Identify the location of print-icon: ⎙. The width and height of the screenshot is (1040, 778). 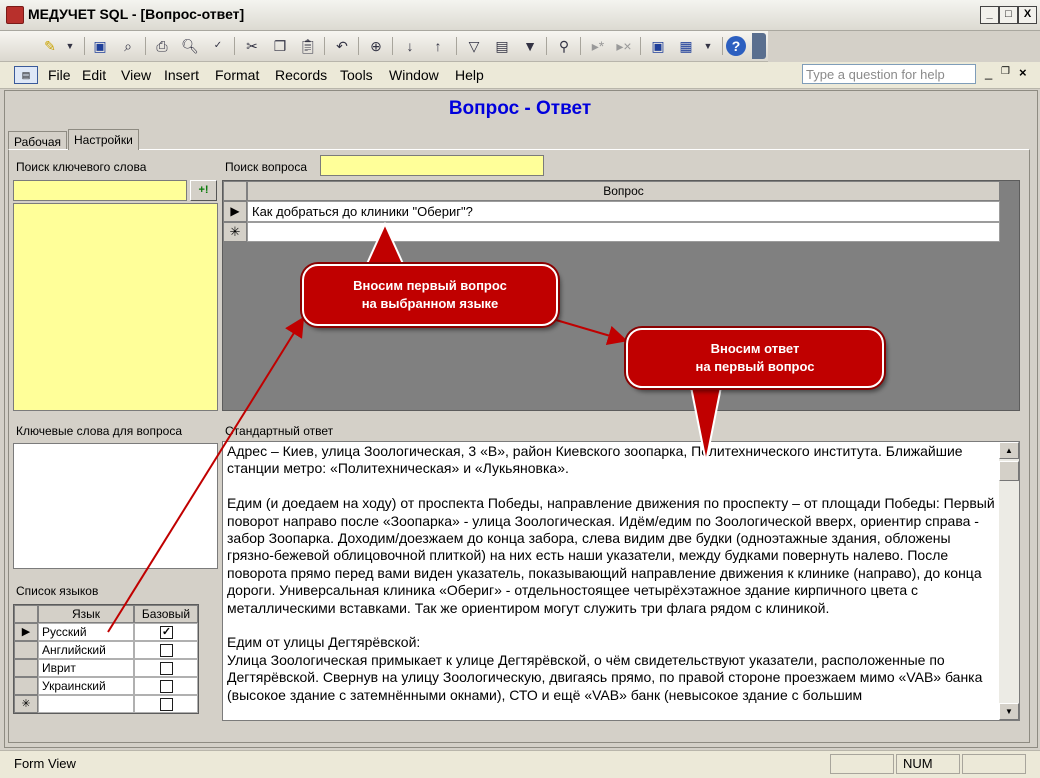
(162, 46).